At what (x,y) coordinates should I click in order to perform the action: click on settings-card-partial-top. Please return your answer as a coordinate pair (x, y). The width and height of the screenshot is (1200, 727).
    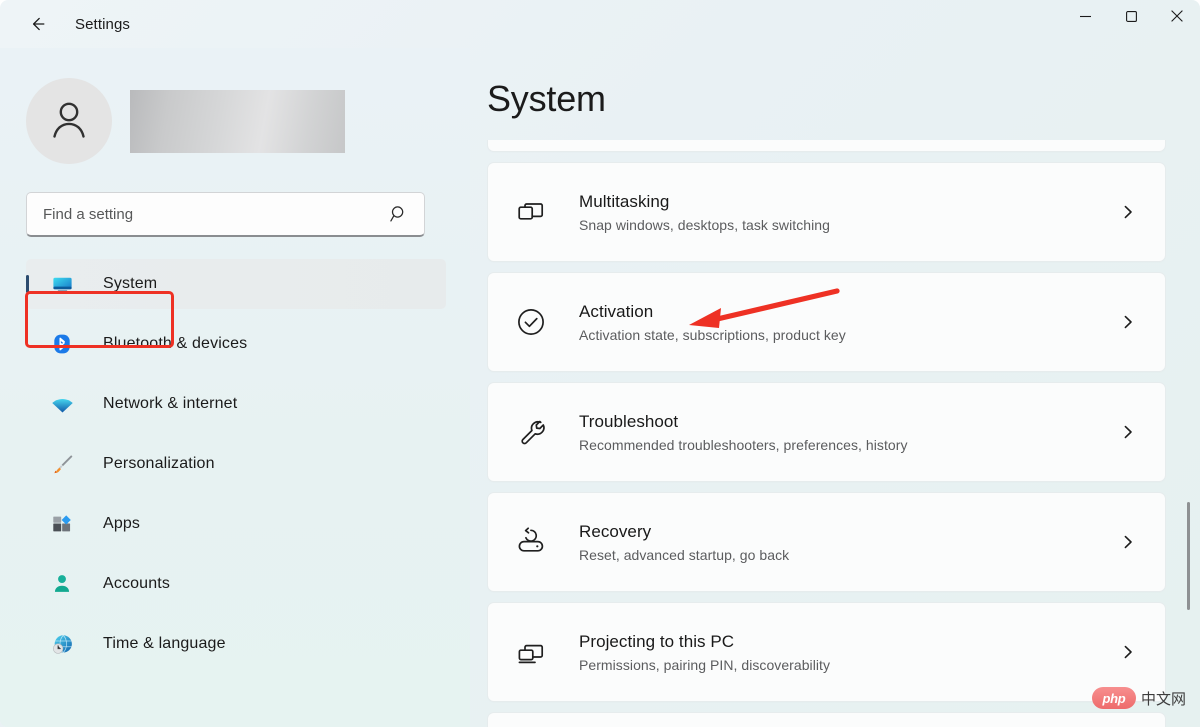
    Looking at the image, I should click on (826, 146).